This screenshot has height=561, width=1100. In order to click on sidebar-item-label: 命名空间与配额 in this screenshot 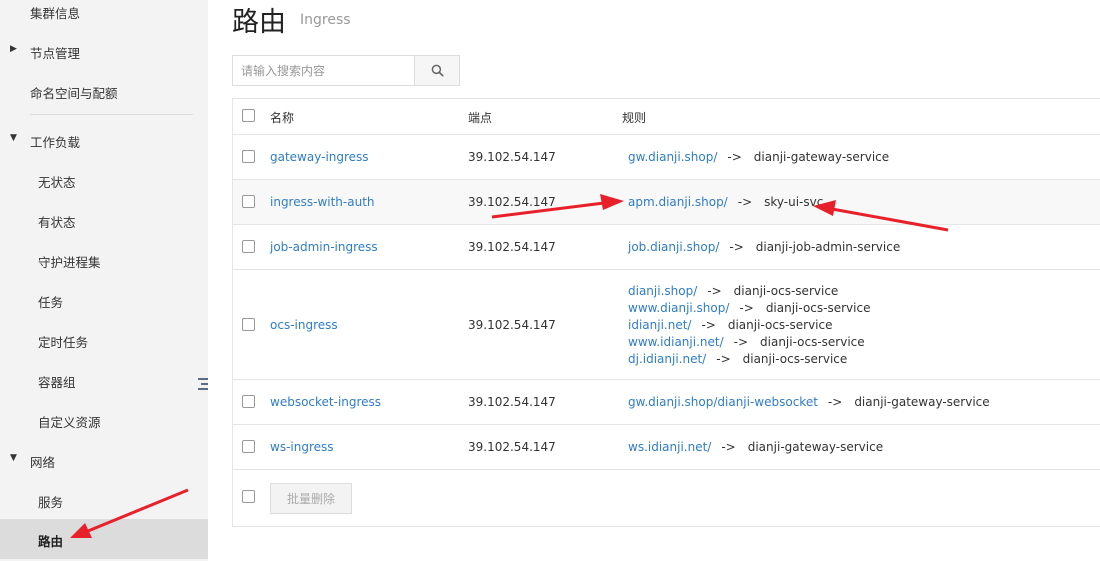, I will do `click(74, 93)`.